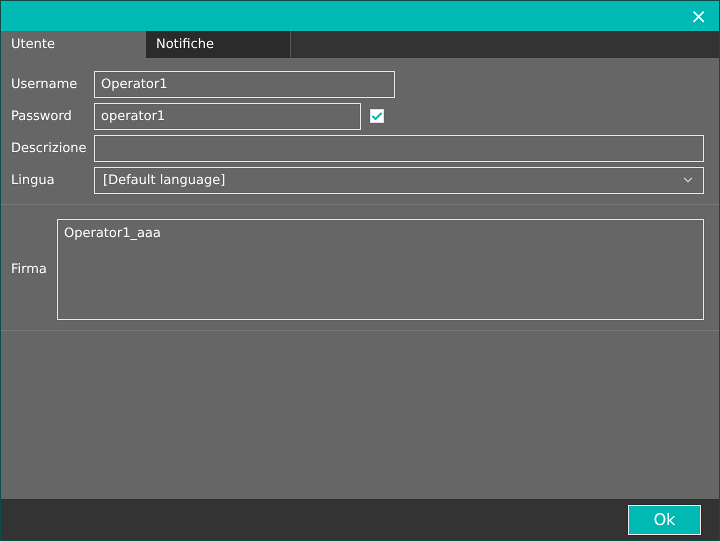  I want to click on language-dropdown: [Default language], so click(399, 180).